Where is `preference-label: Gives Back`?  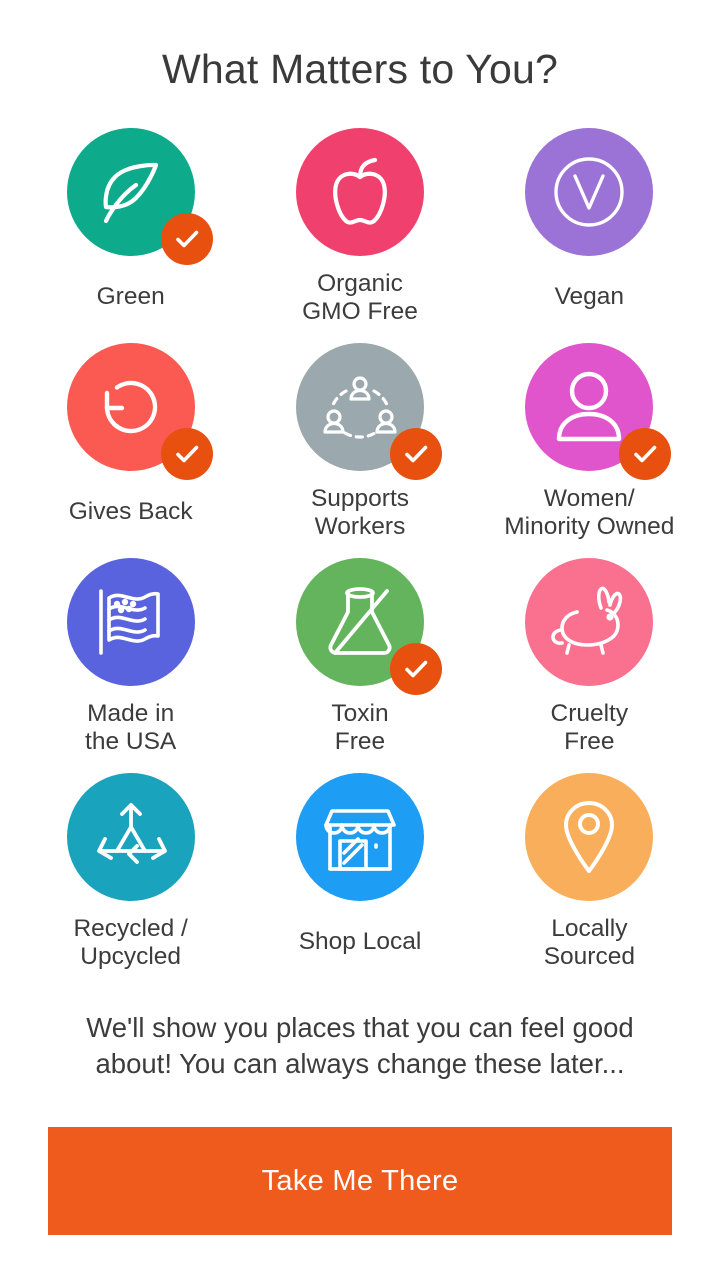 preference-label: Gives Back is located at coordinates (130, 512).